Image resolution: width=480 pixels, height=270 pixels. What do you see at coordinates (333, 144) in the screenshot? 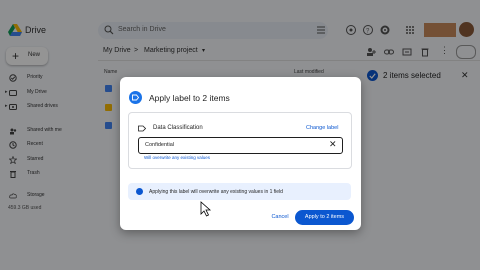
I see `clear-input-icon: ✕` at bounding box center [333, 144].